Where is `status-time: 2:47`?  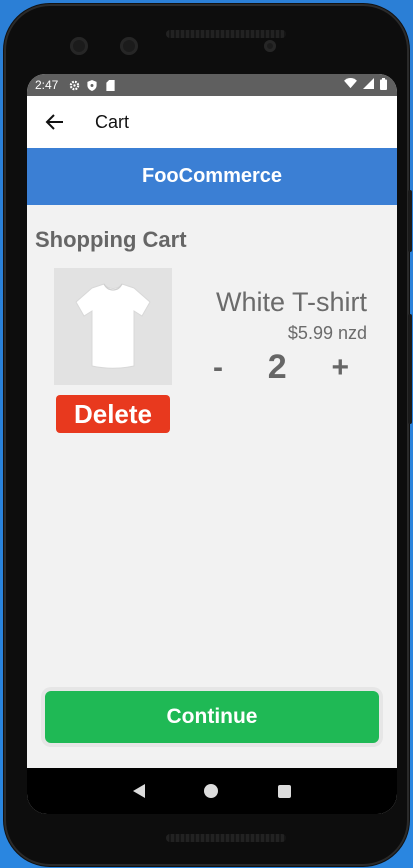
status-time: 2:47 is located at coordinates (47, 85).